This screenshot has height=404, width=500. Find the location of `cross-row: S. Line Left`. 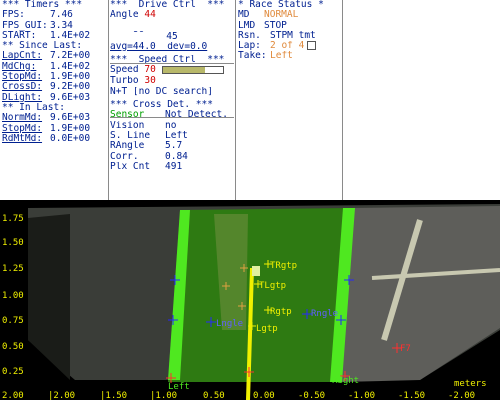

cross-row: S. Line Left is located at coordinates (172, 136).